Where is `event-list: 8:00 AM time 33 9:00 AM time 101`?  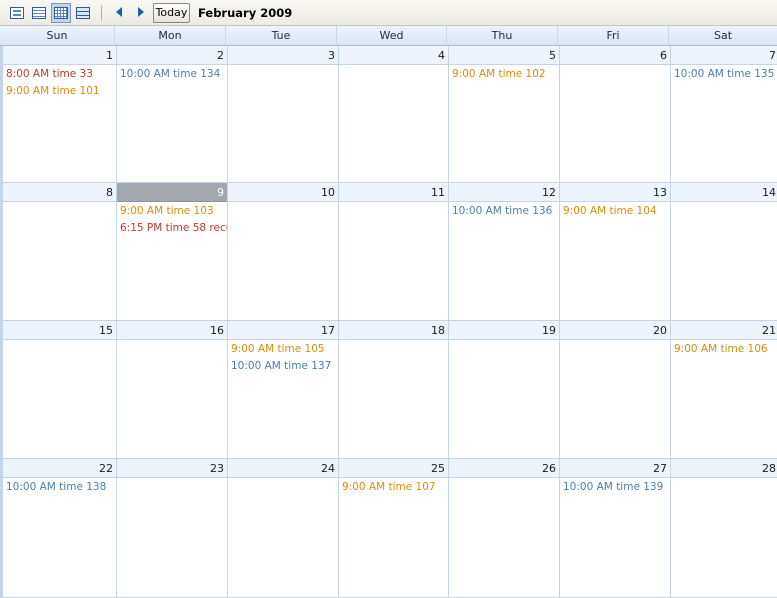 event-list: 8:00 AM time 33 9:00 AM time 101 is located at coordinates (59, 82).